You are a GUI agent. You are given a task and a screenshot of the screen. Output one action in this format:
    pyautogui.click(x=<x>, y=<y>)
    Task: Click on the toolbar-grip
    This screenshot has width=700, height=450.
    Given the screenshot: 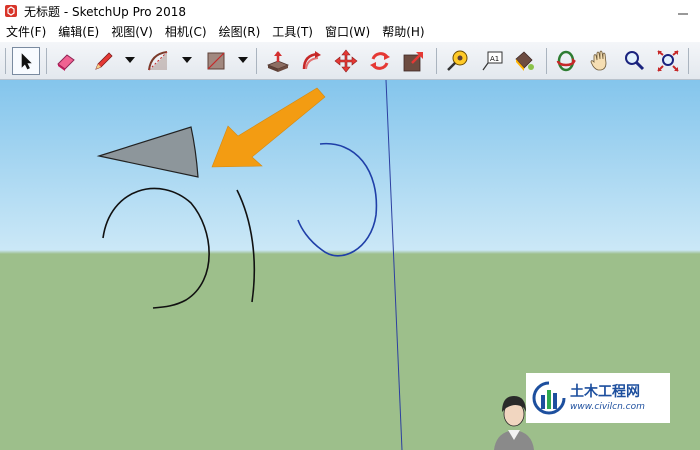 What is the action you would take?
    pyautogui.click(x=5, y=61)
    